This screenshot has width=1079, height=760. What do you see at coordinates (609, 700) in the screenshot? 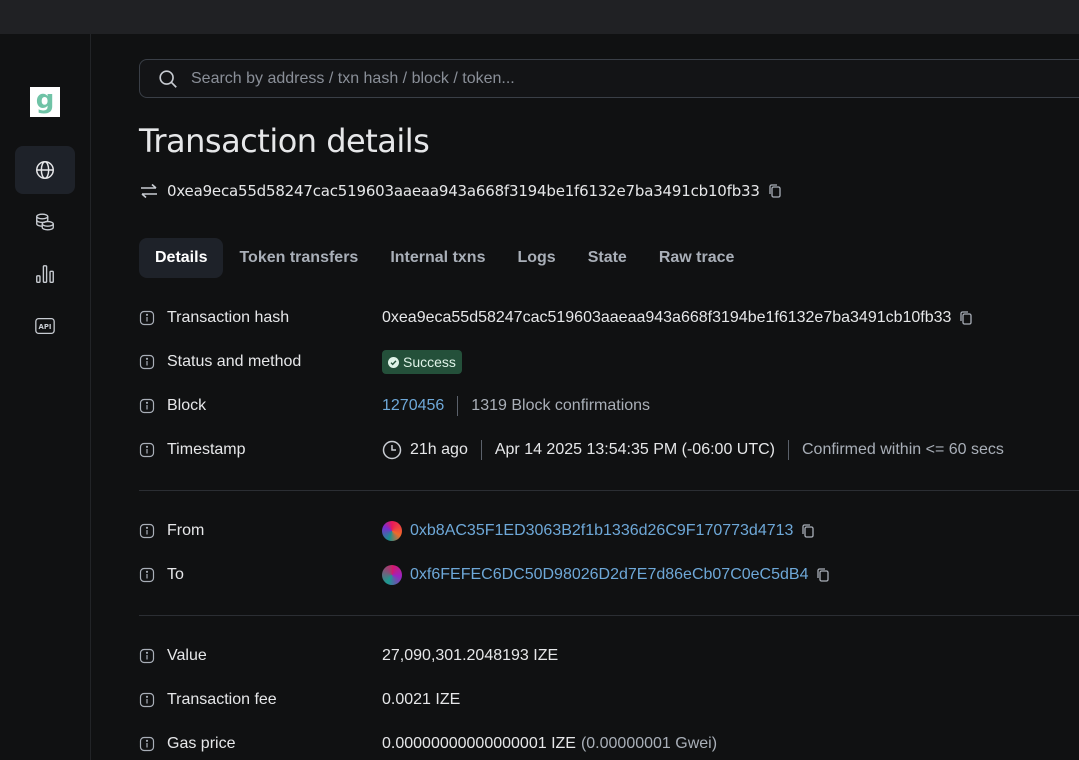
I see `detail-row-fee: Transaction fee 0.0021 IZE` at bounding box center [609, 700].